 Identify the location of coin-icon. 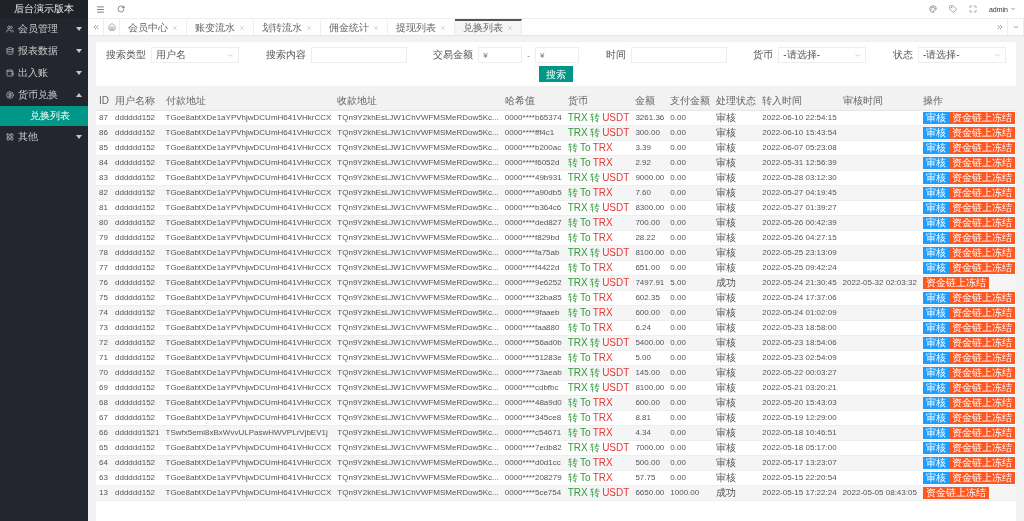
(10, 95).